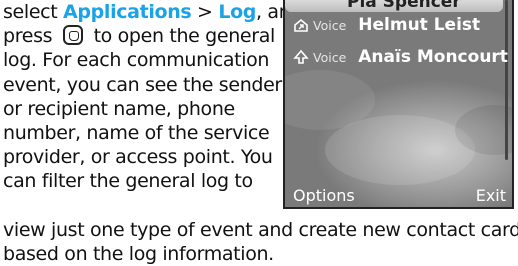 This screenshot has width=518, height=266. I want to click on selected-contact-name: Pia Spencer, so click(404, 6).